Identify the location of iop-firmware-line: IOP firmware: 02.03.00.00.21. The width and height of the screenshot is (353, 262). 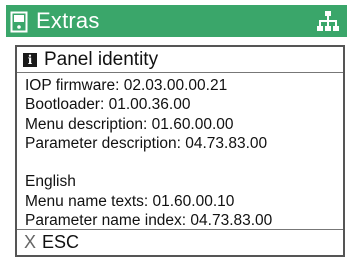
(126, 85).